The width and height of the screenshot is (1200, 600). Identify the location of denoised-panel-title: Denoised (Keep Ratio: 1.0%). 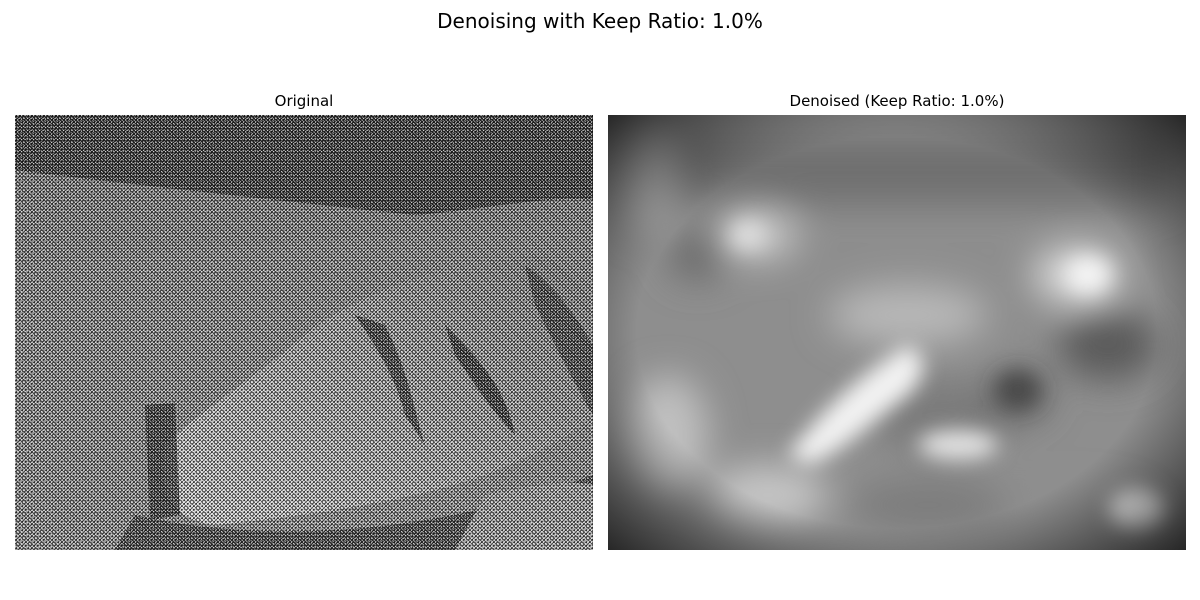
(897, 101).